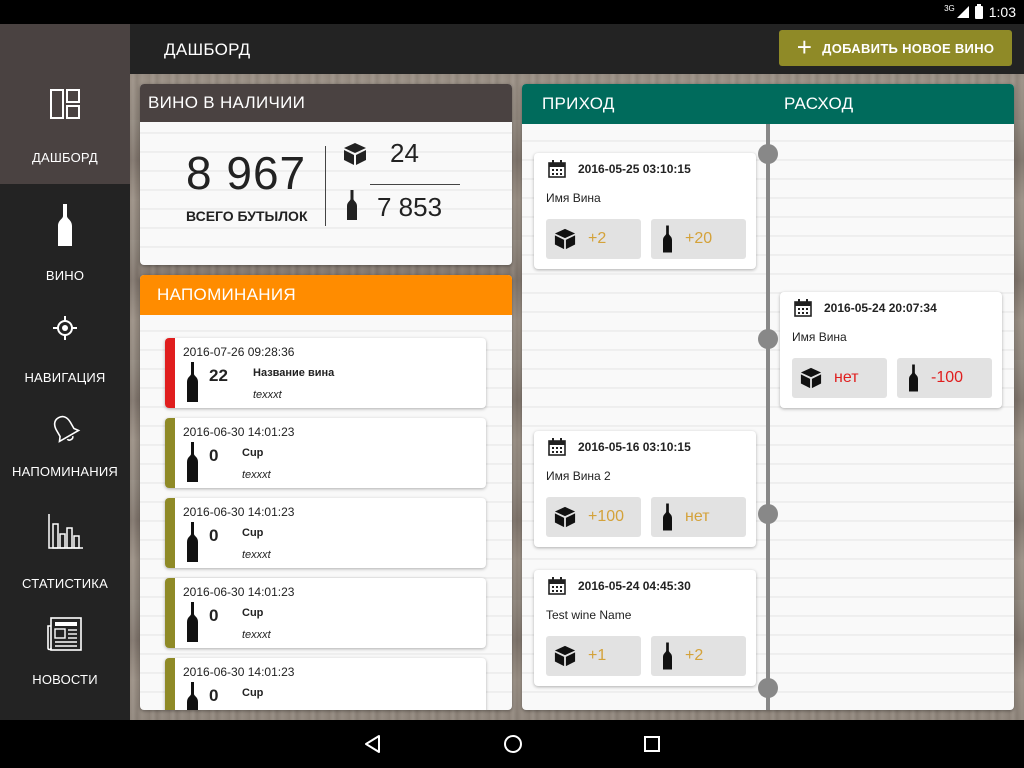 The height and width of the screenshot is (768, 1024). What do you see at coordinates (247, 216) in the screenshot?
I see `total-bottles-label: ВСЕГО БУТЫЛОК` at bounding box center [247, 216].